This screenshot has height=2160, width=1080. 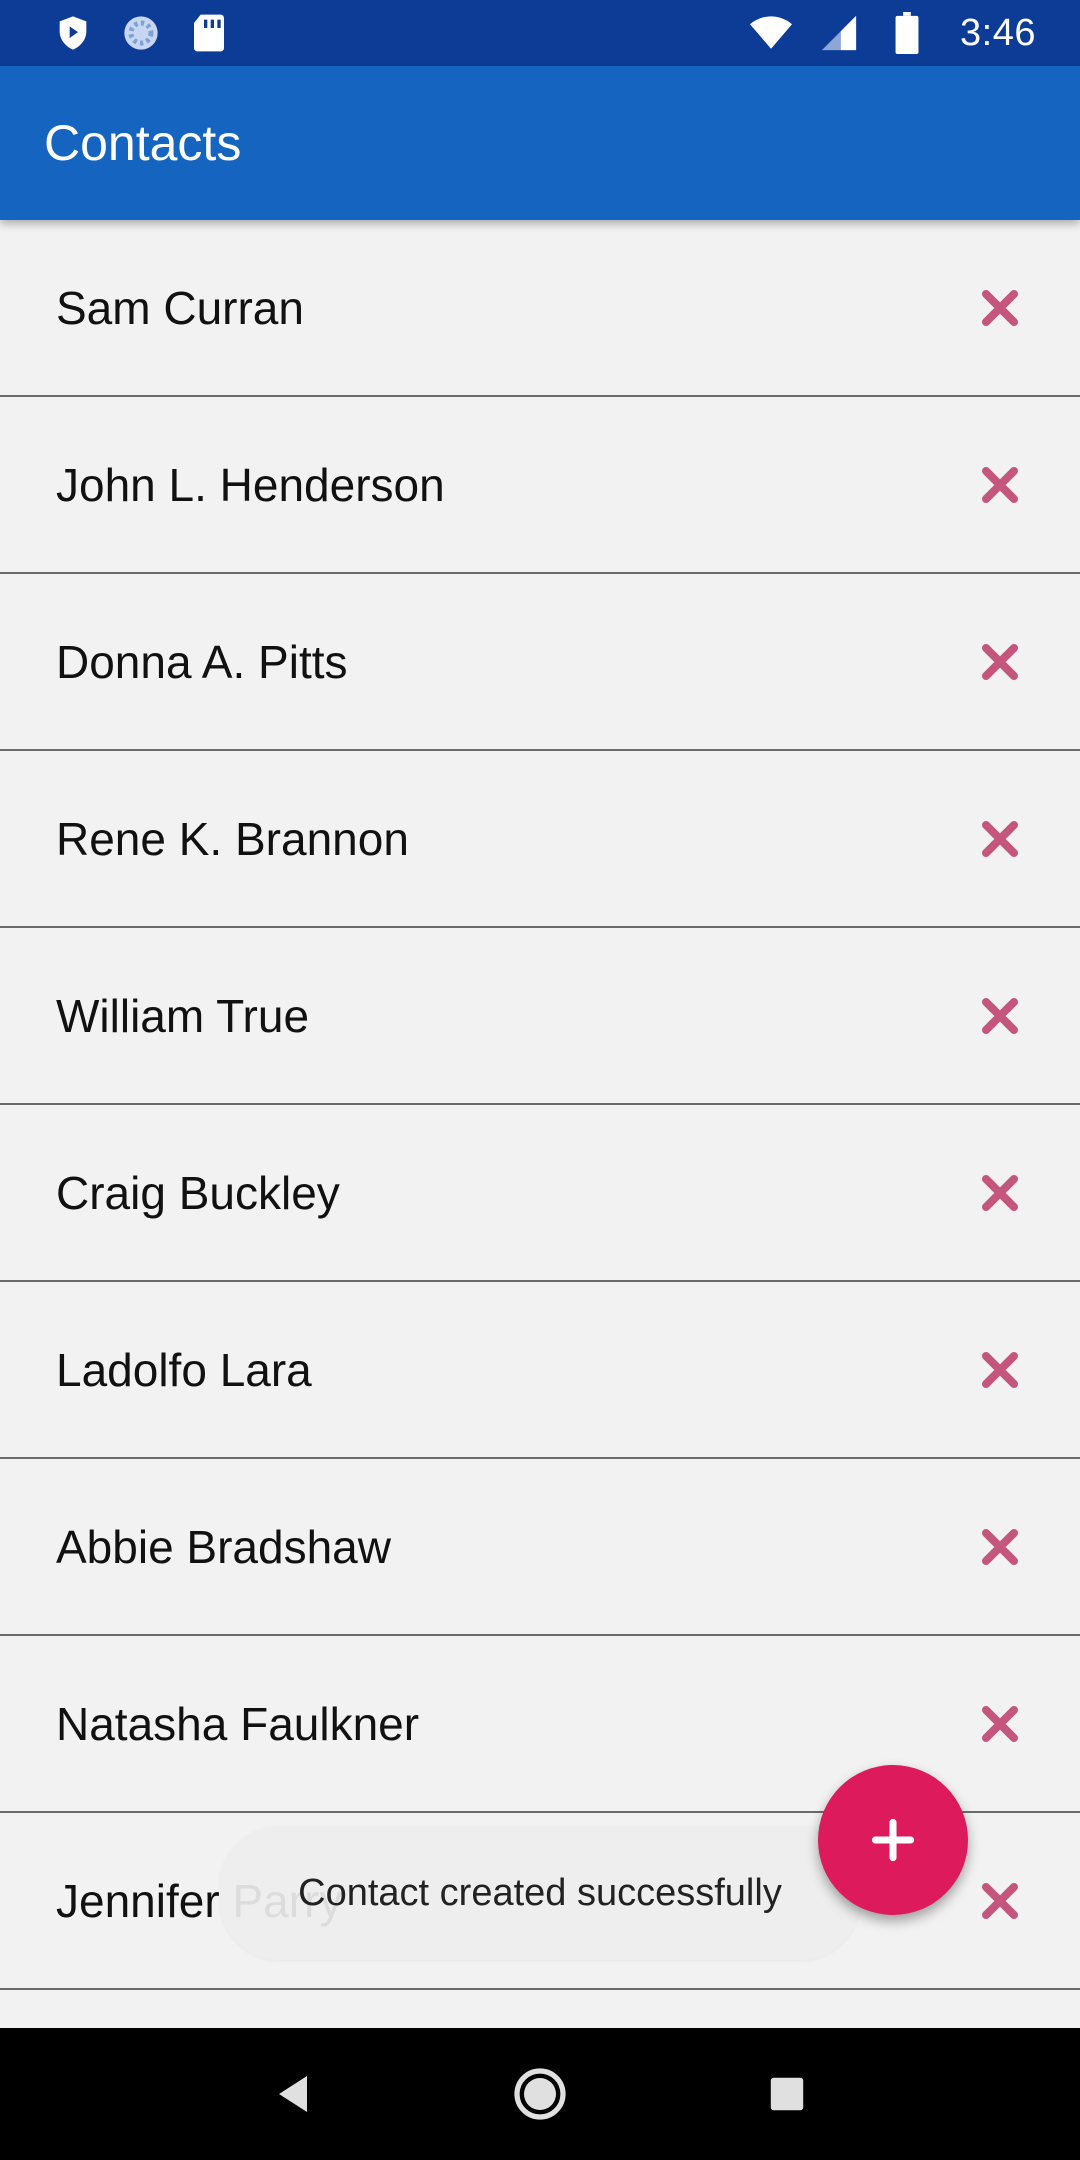 I want to click on signal-icon, so click(x=839, y=33).